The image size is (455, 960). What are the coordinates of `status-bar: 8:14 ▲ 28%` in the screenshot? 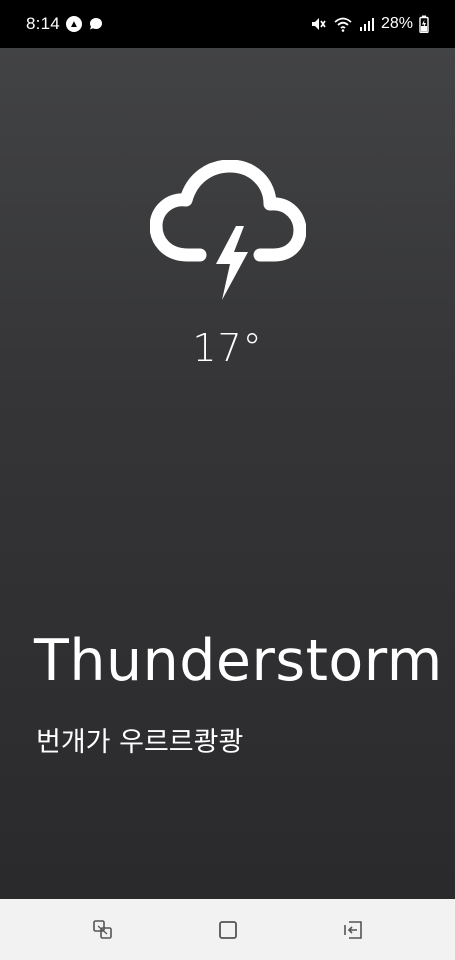 It's located at (227, 24).